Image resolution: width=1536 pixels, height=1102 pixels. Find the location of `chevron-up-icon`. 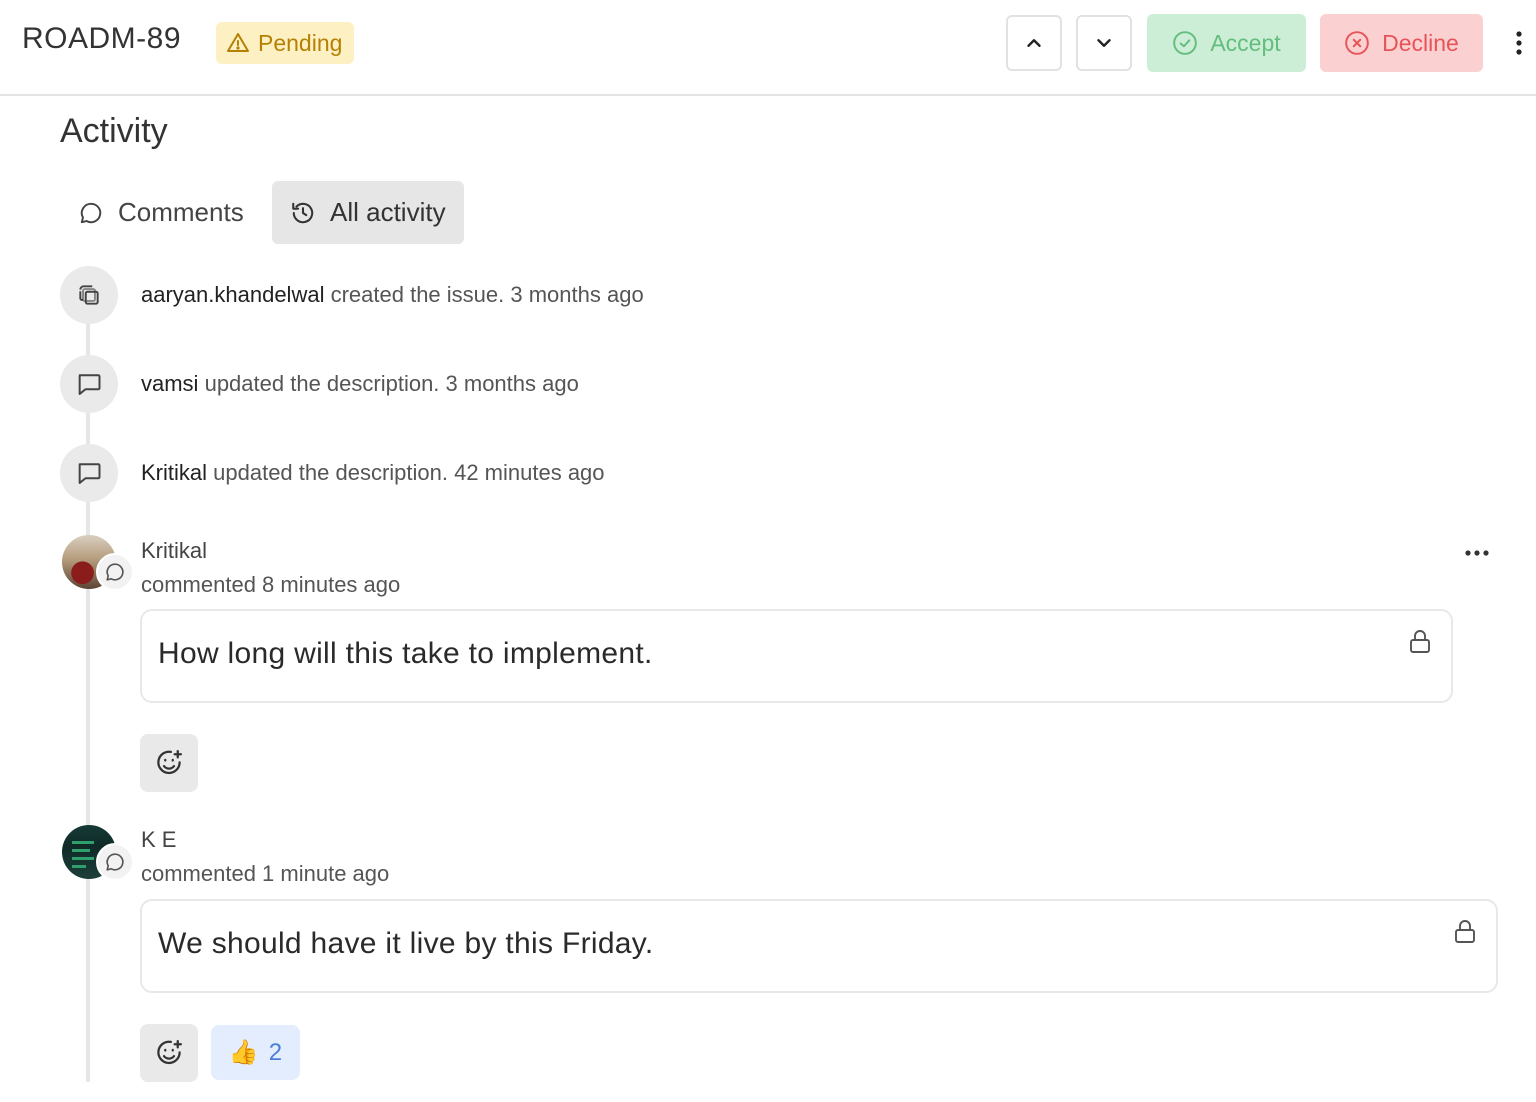

chevron-up-icon is located at coordinates (1034, 43).